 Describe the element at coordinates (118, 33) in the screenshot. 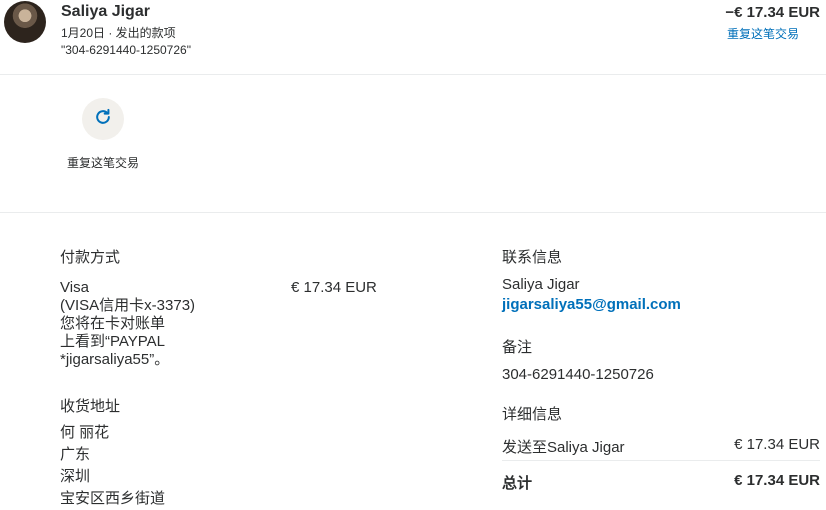

I see `transaction-subtitle: 1月20日 · 发出的款项` at that location.